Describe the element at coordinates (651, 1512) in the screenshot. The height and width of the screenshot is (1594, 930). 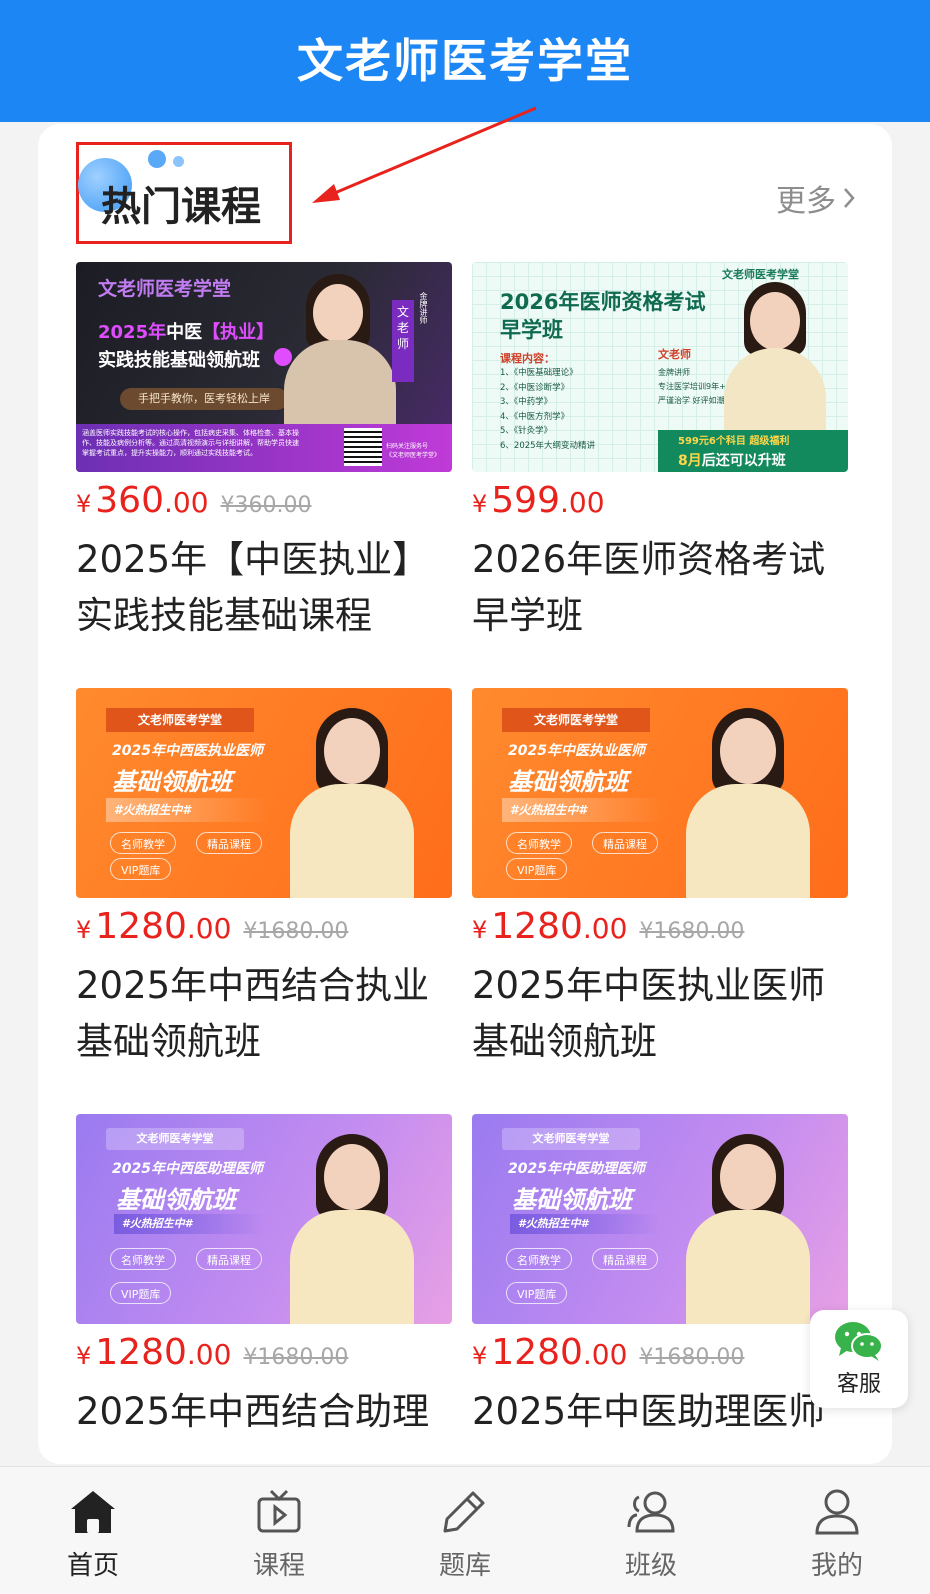
I see `users-icon` at that location.